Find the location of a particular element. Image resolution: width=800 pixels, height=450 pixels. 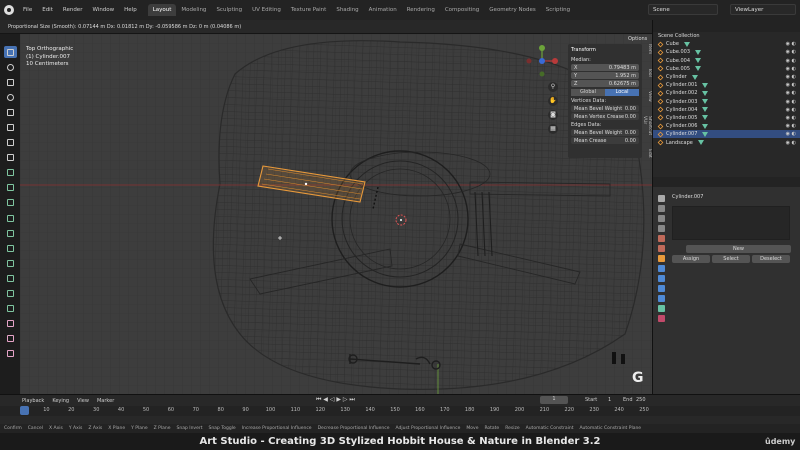

view-layer-selector: ViewLayer is located at coordinates (763, 9).